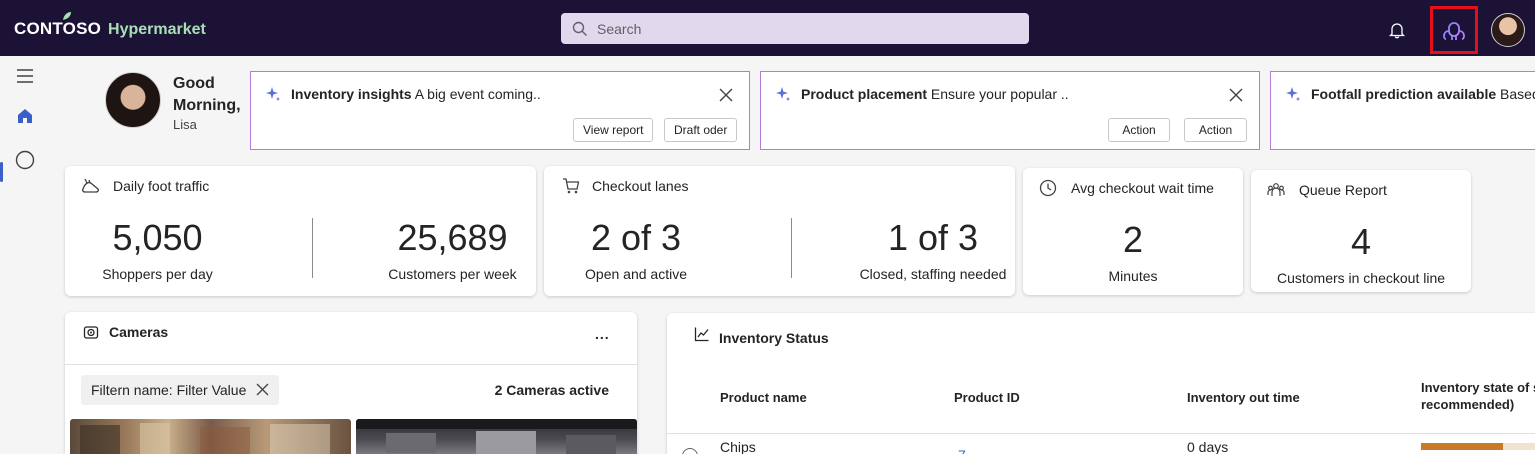 The image size is (1535, 454). Describe the element at coordinates (1142, 188) in the screenshot. I see `card-title: Avg checkout wait time` at that location.